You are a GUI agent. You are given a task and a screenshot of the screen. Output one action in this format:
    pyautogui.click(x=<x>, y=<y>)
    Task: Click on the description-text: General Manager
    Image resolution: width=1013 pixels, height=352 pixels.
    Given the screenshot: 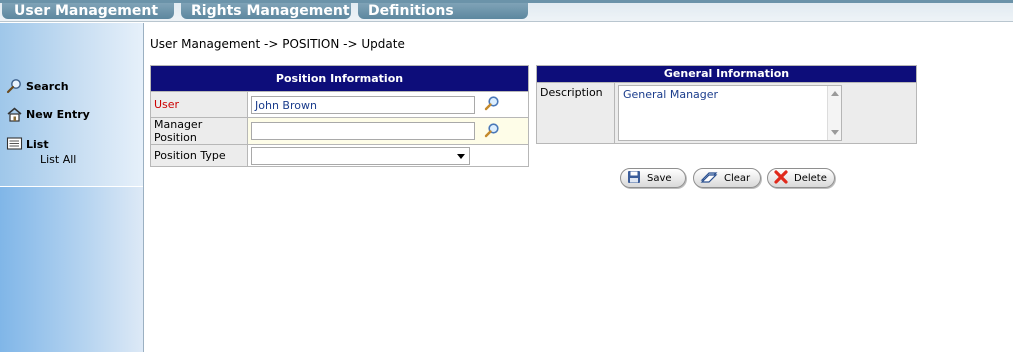 What is the action you would take?
    pyautogui.click(x=671, y=94)
    